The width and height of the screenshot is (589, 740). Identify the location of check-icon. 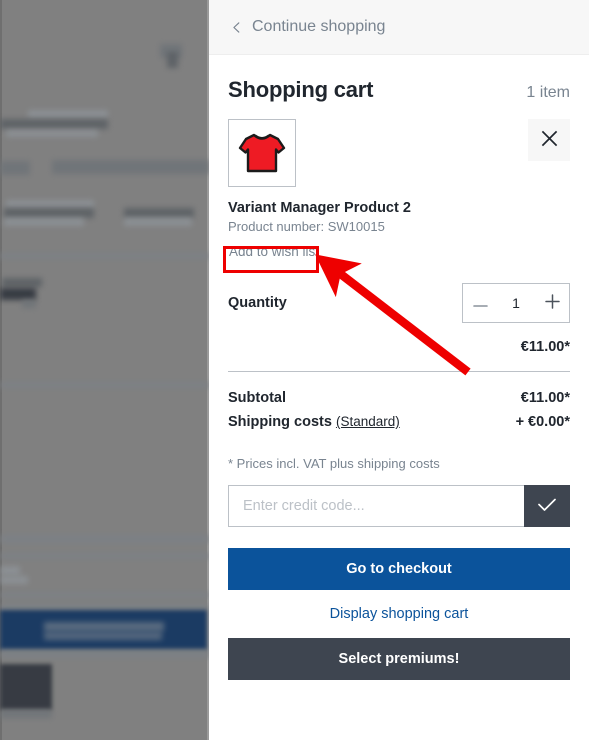
(547, 506).